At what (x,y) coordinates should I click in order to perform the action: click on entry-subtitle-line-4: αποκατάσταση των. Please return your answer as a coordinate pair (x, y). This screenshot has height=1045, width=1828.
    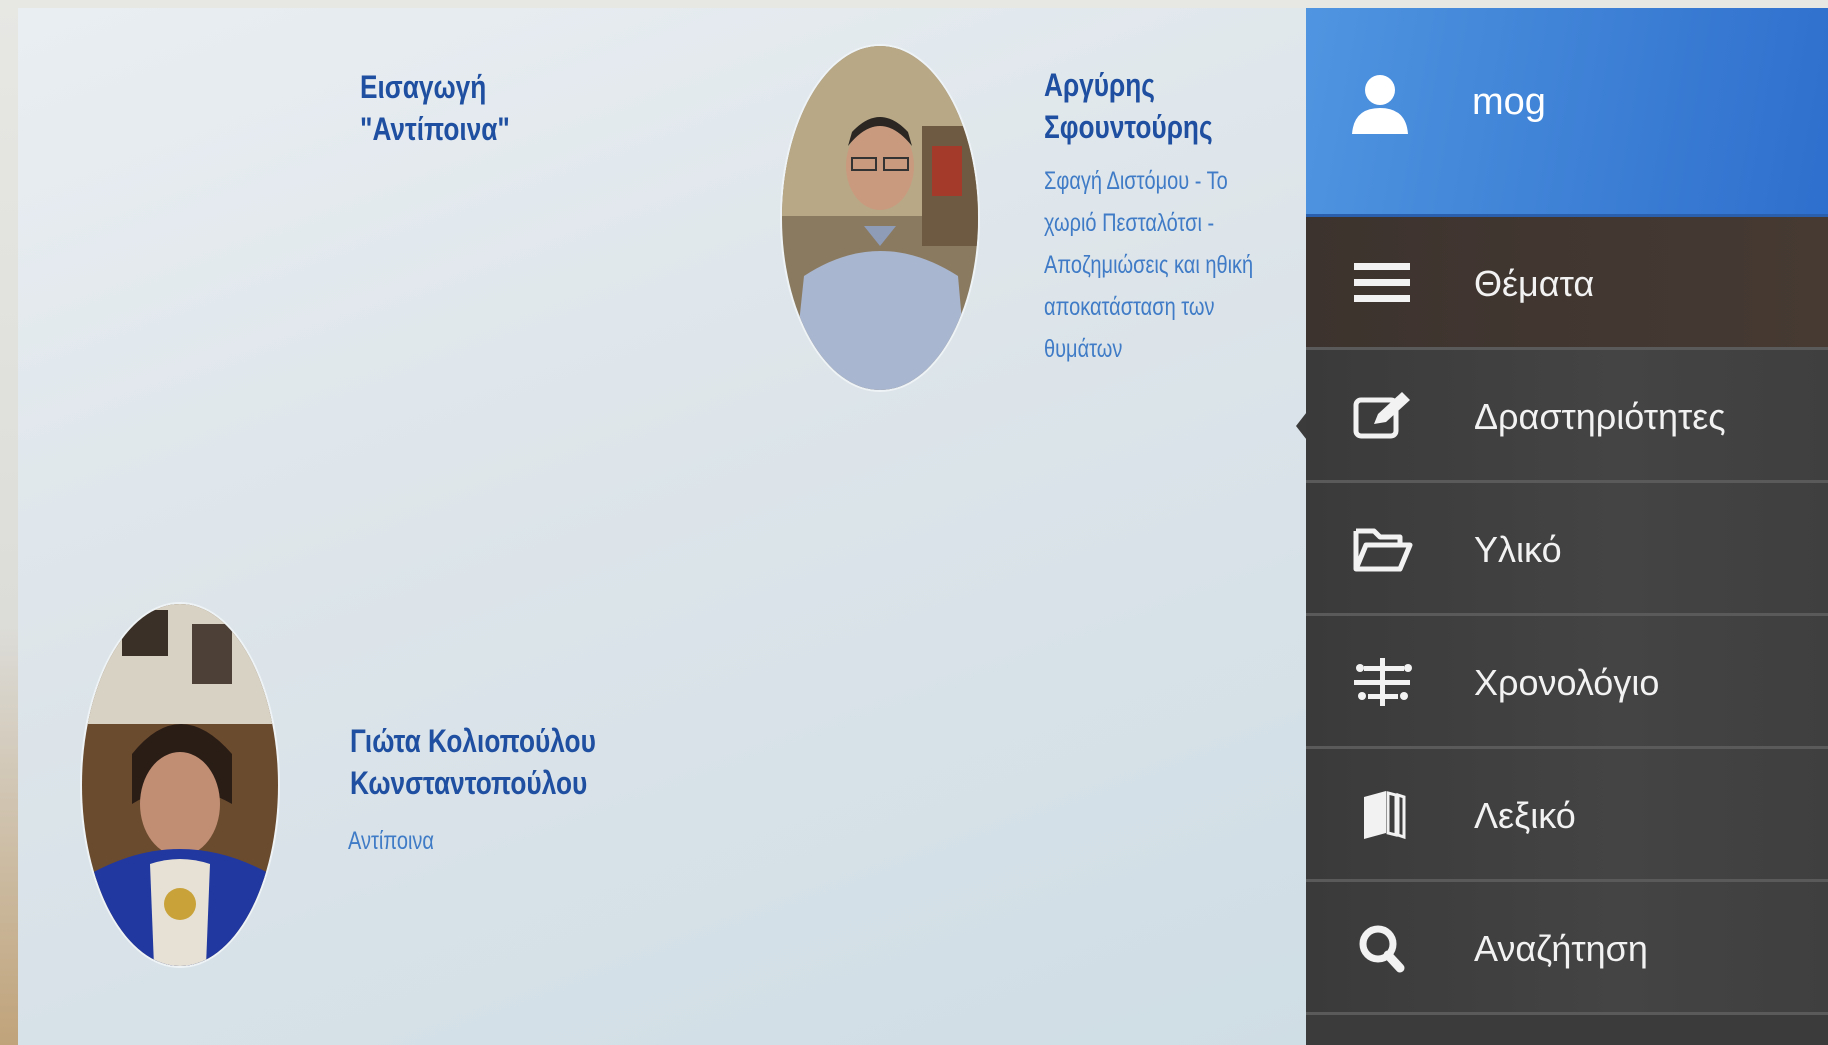
    Looking at the image, I should click on (1129, 307).